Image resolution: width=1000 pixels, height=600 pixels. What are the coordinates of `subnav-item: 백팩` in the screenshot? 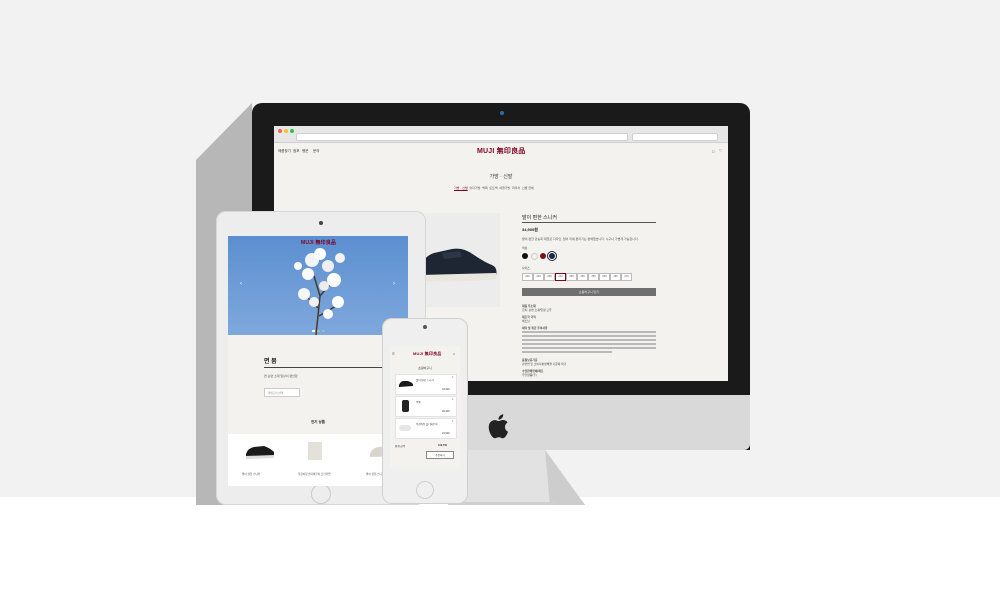 It's located at (485, 188).